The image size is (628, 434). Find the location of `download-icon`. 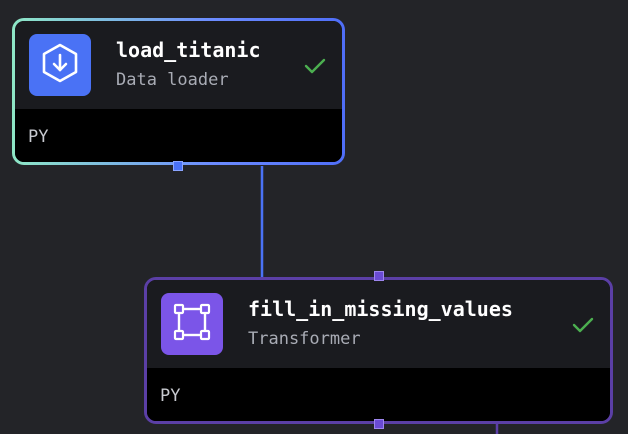

download-icon is located at coordinates (60, 65).